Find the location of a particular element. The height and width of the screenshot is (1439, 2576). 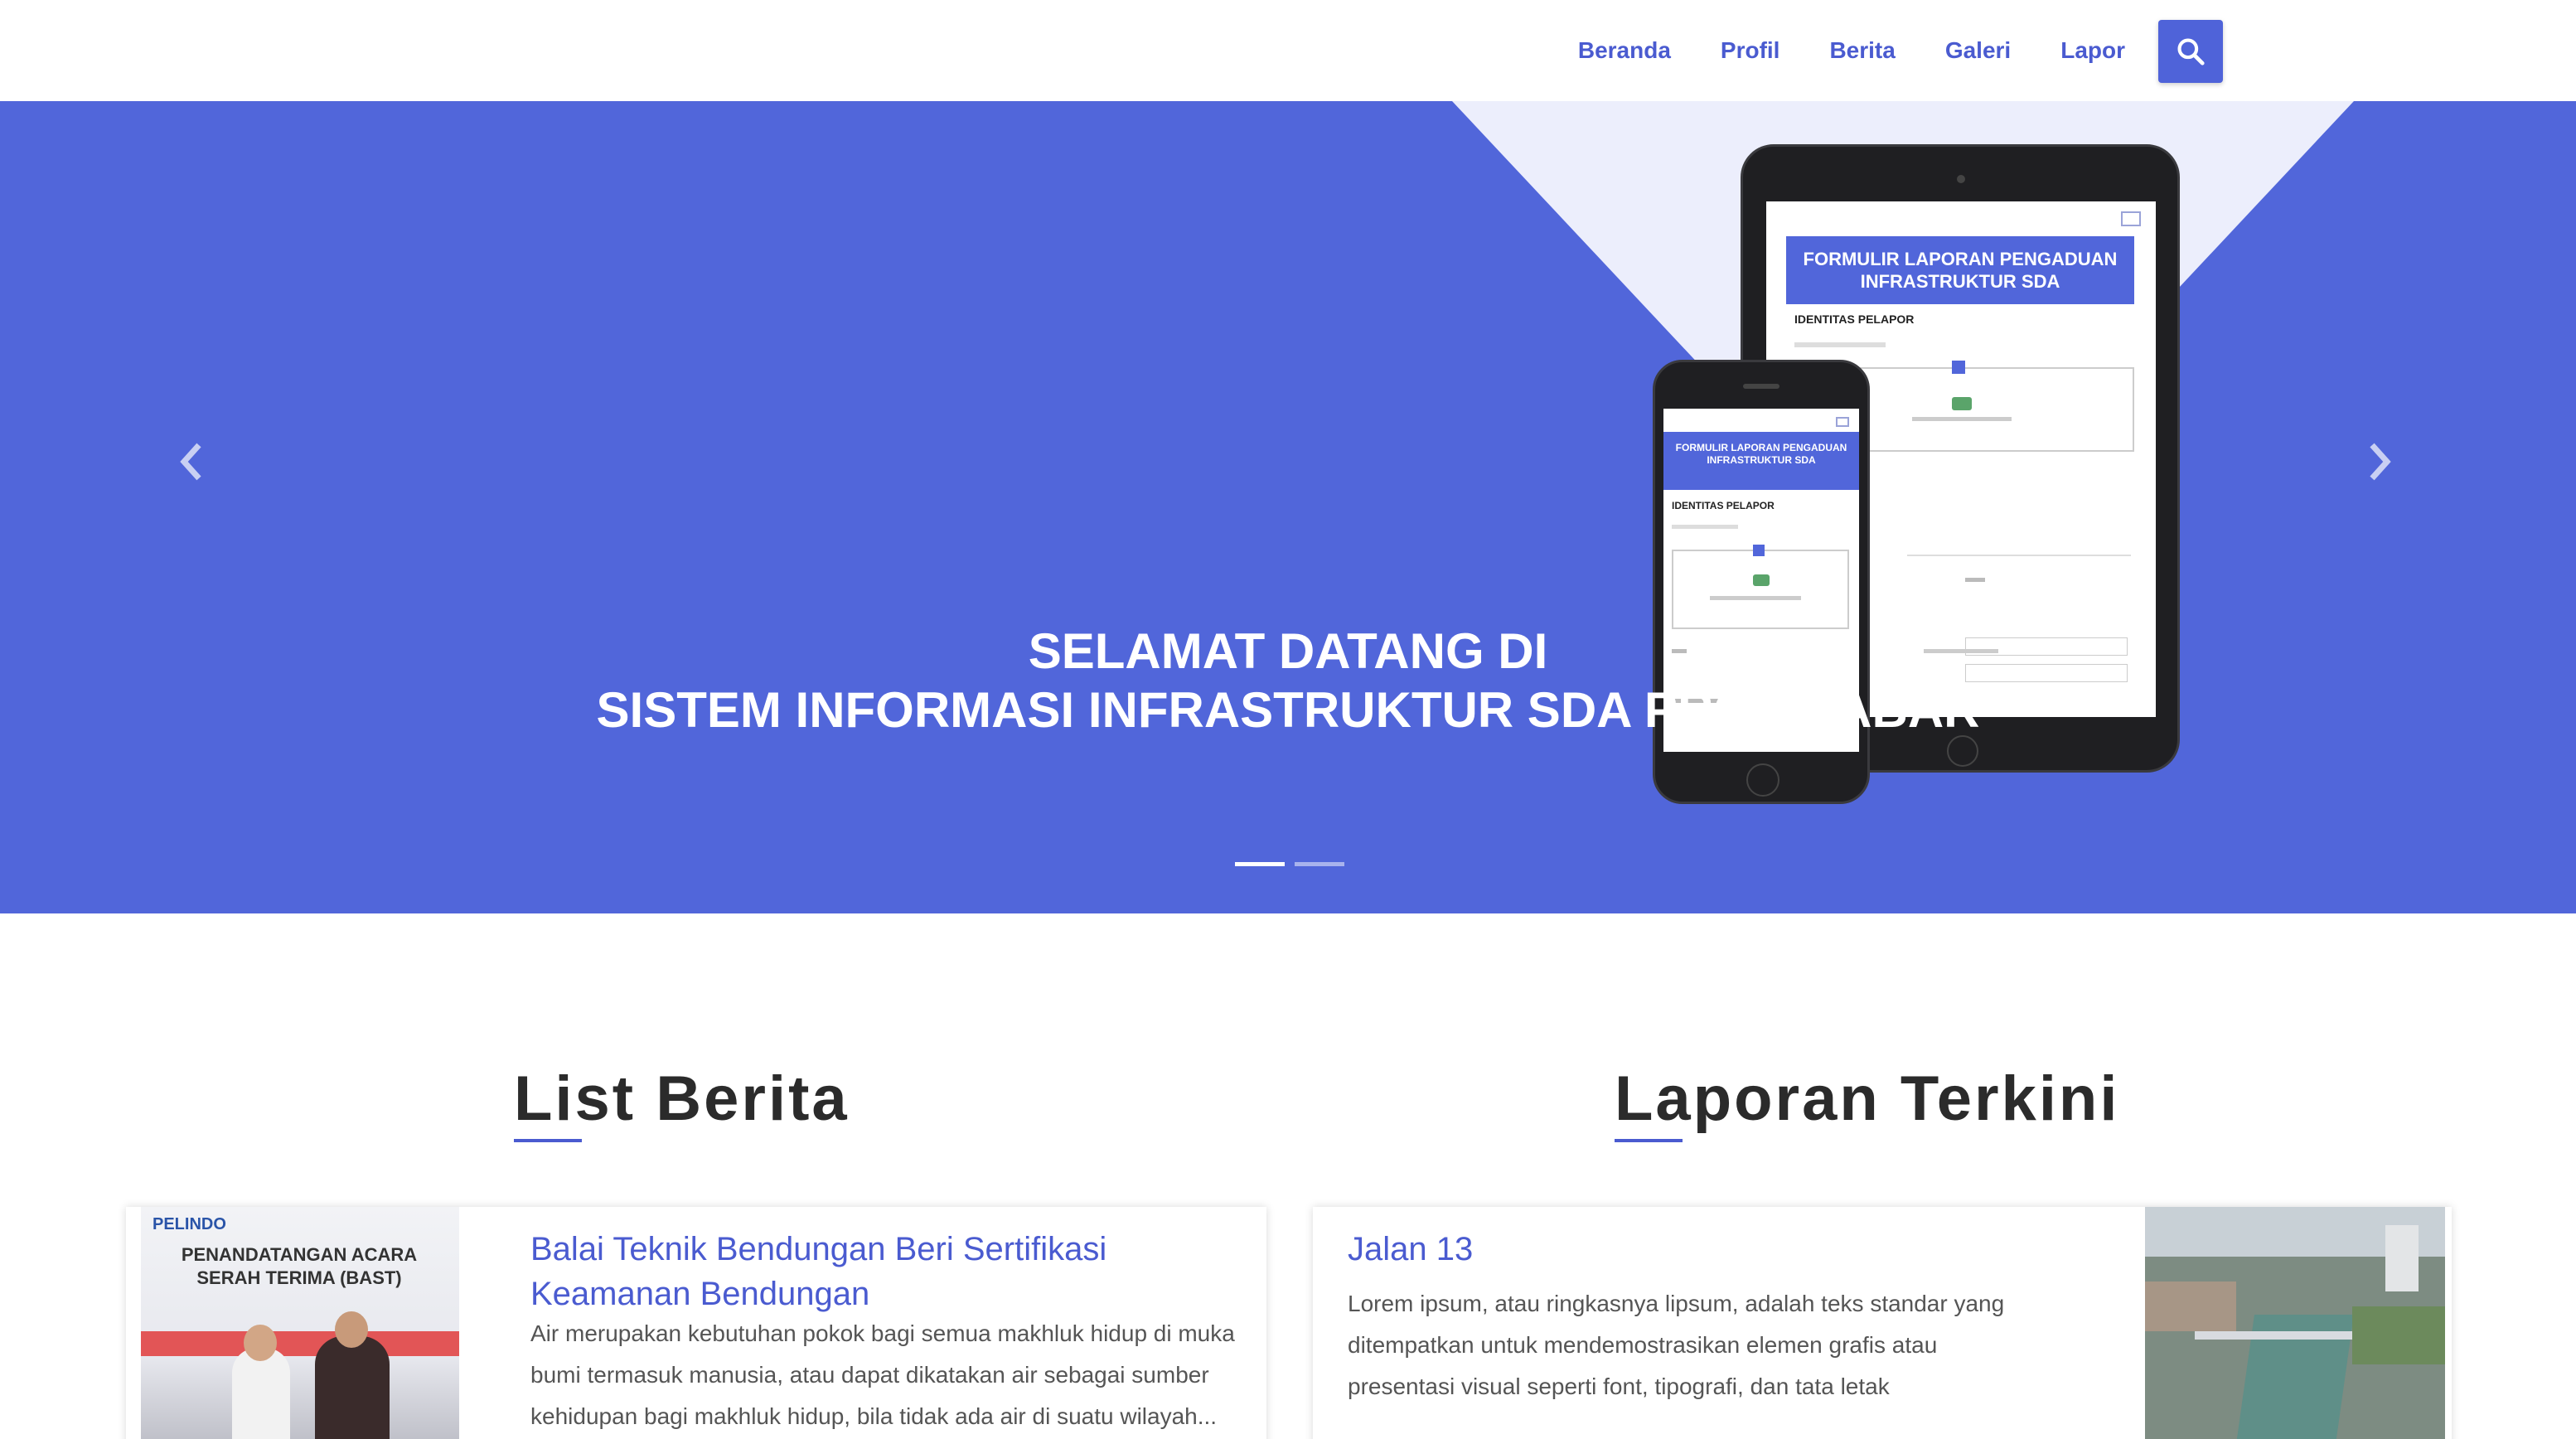

news-image-caption: PENANDATANGAN ACARA SERAH TERIMA (BAST) is located at coordinates (299, 1266).